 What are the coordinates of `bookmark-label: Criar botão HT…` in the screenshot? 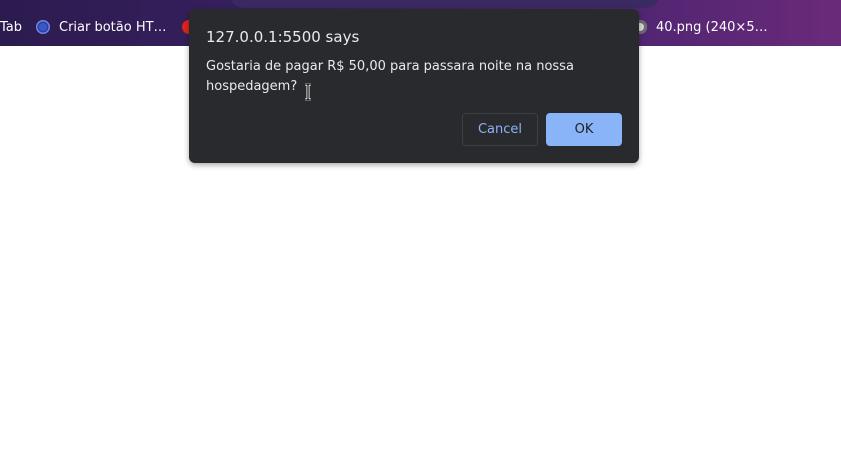 It's located at (113, 27).